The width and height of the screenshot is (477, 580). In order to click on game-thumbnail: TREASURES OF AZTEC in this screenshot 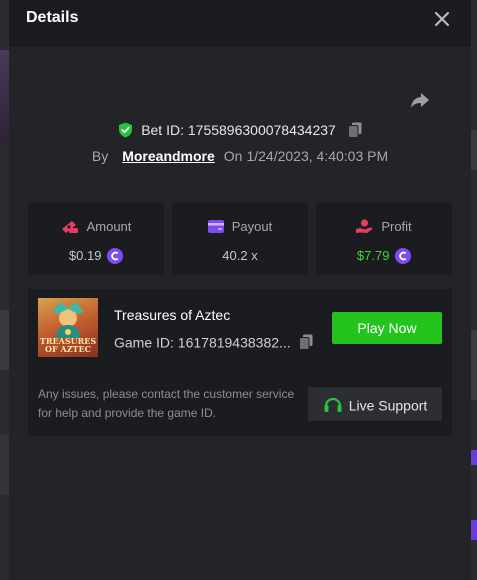, I will do `click(68, 327)`.